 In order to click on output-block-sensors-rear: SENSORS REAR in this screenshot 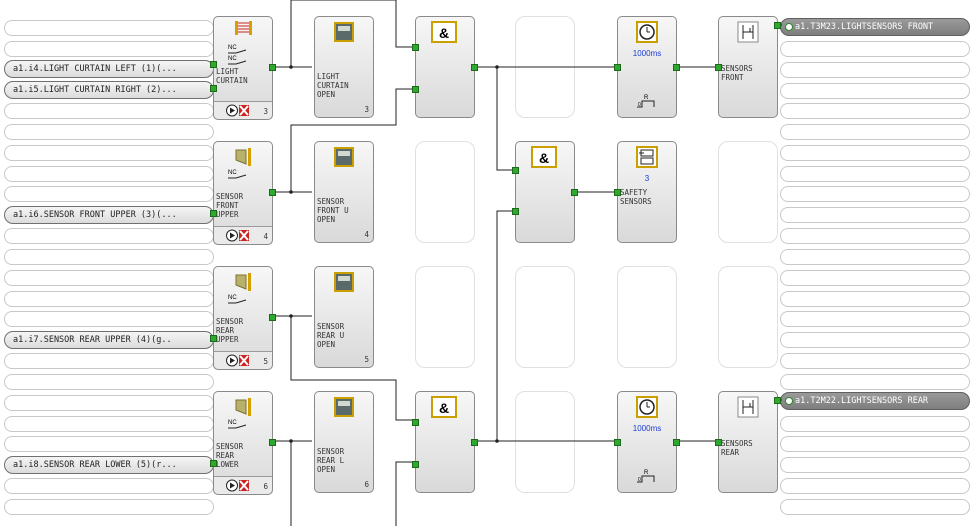, I will do `click(748, 442)`.